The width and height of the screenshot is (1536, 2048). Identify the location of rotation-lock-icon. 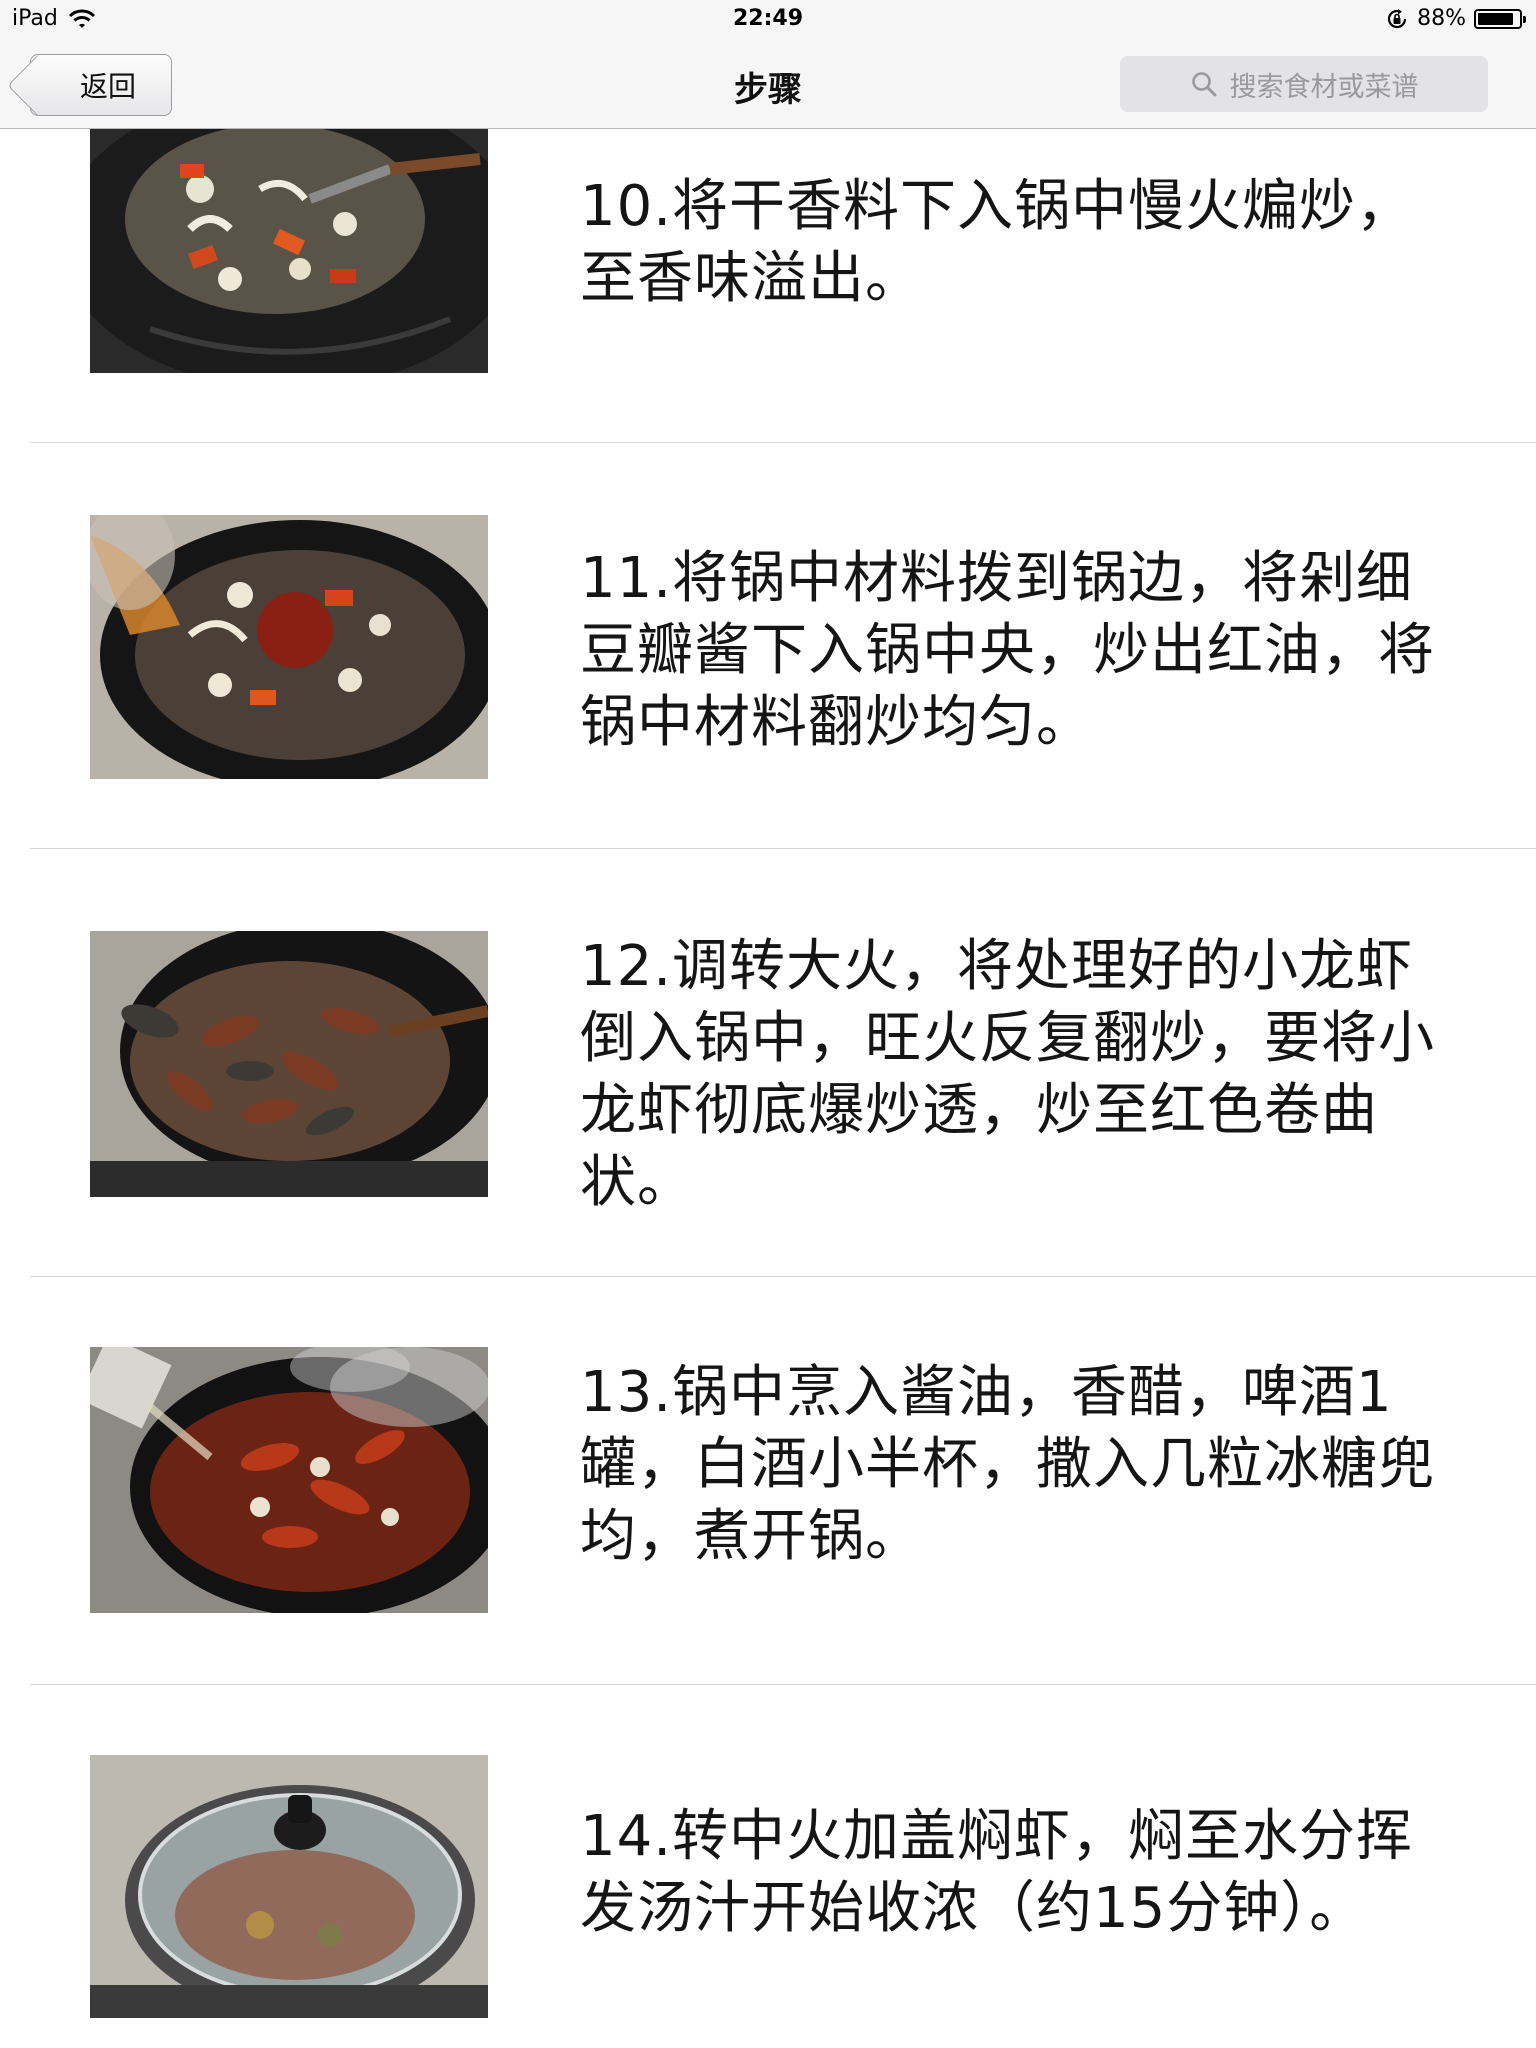
(1397, 19).